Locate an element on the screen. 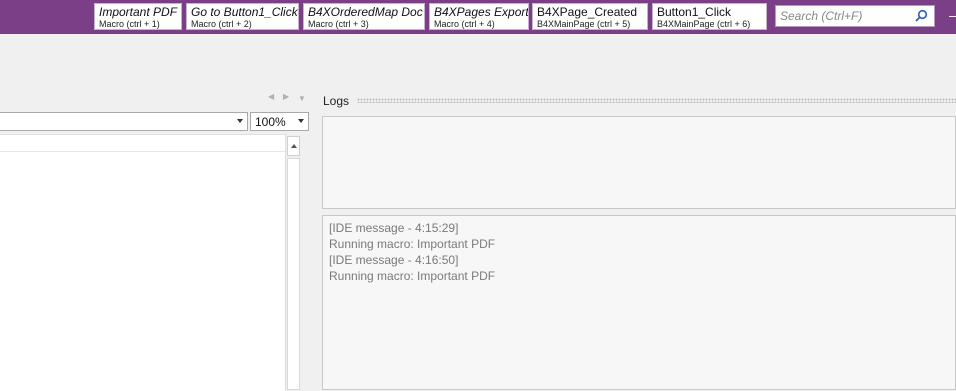  tab-nav-arrows: ◀ ▶ ▼ is located at coordinates (287, 98).